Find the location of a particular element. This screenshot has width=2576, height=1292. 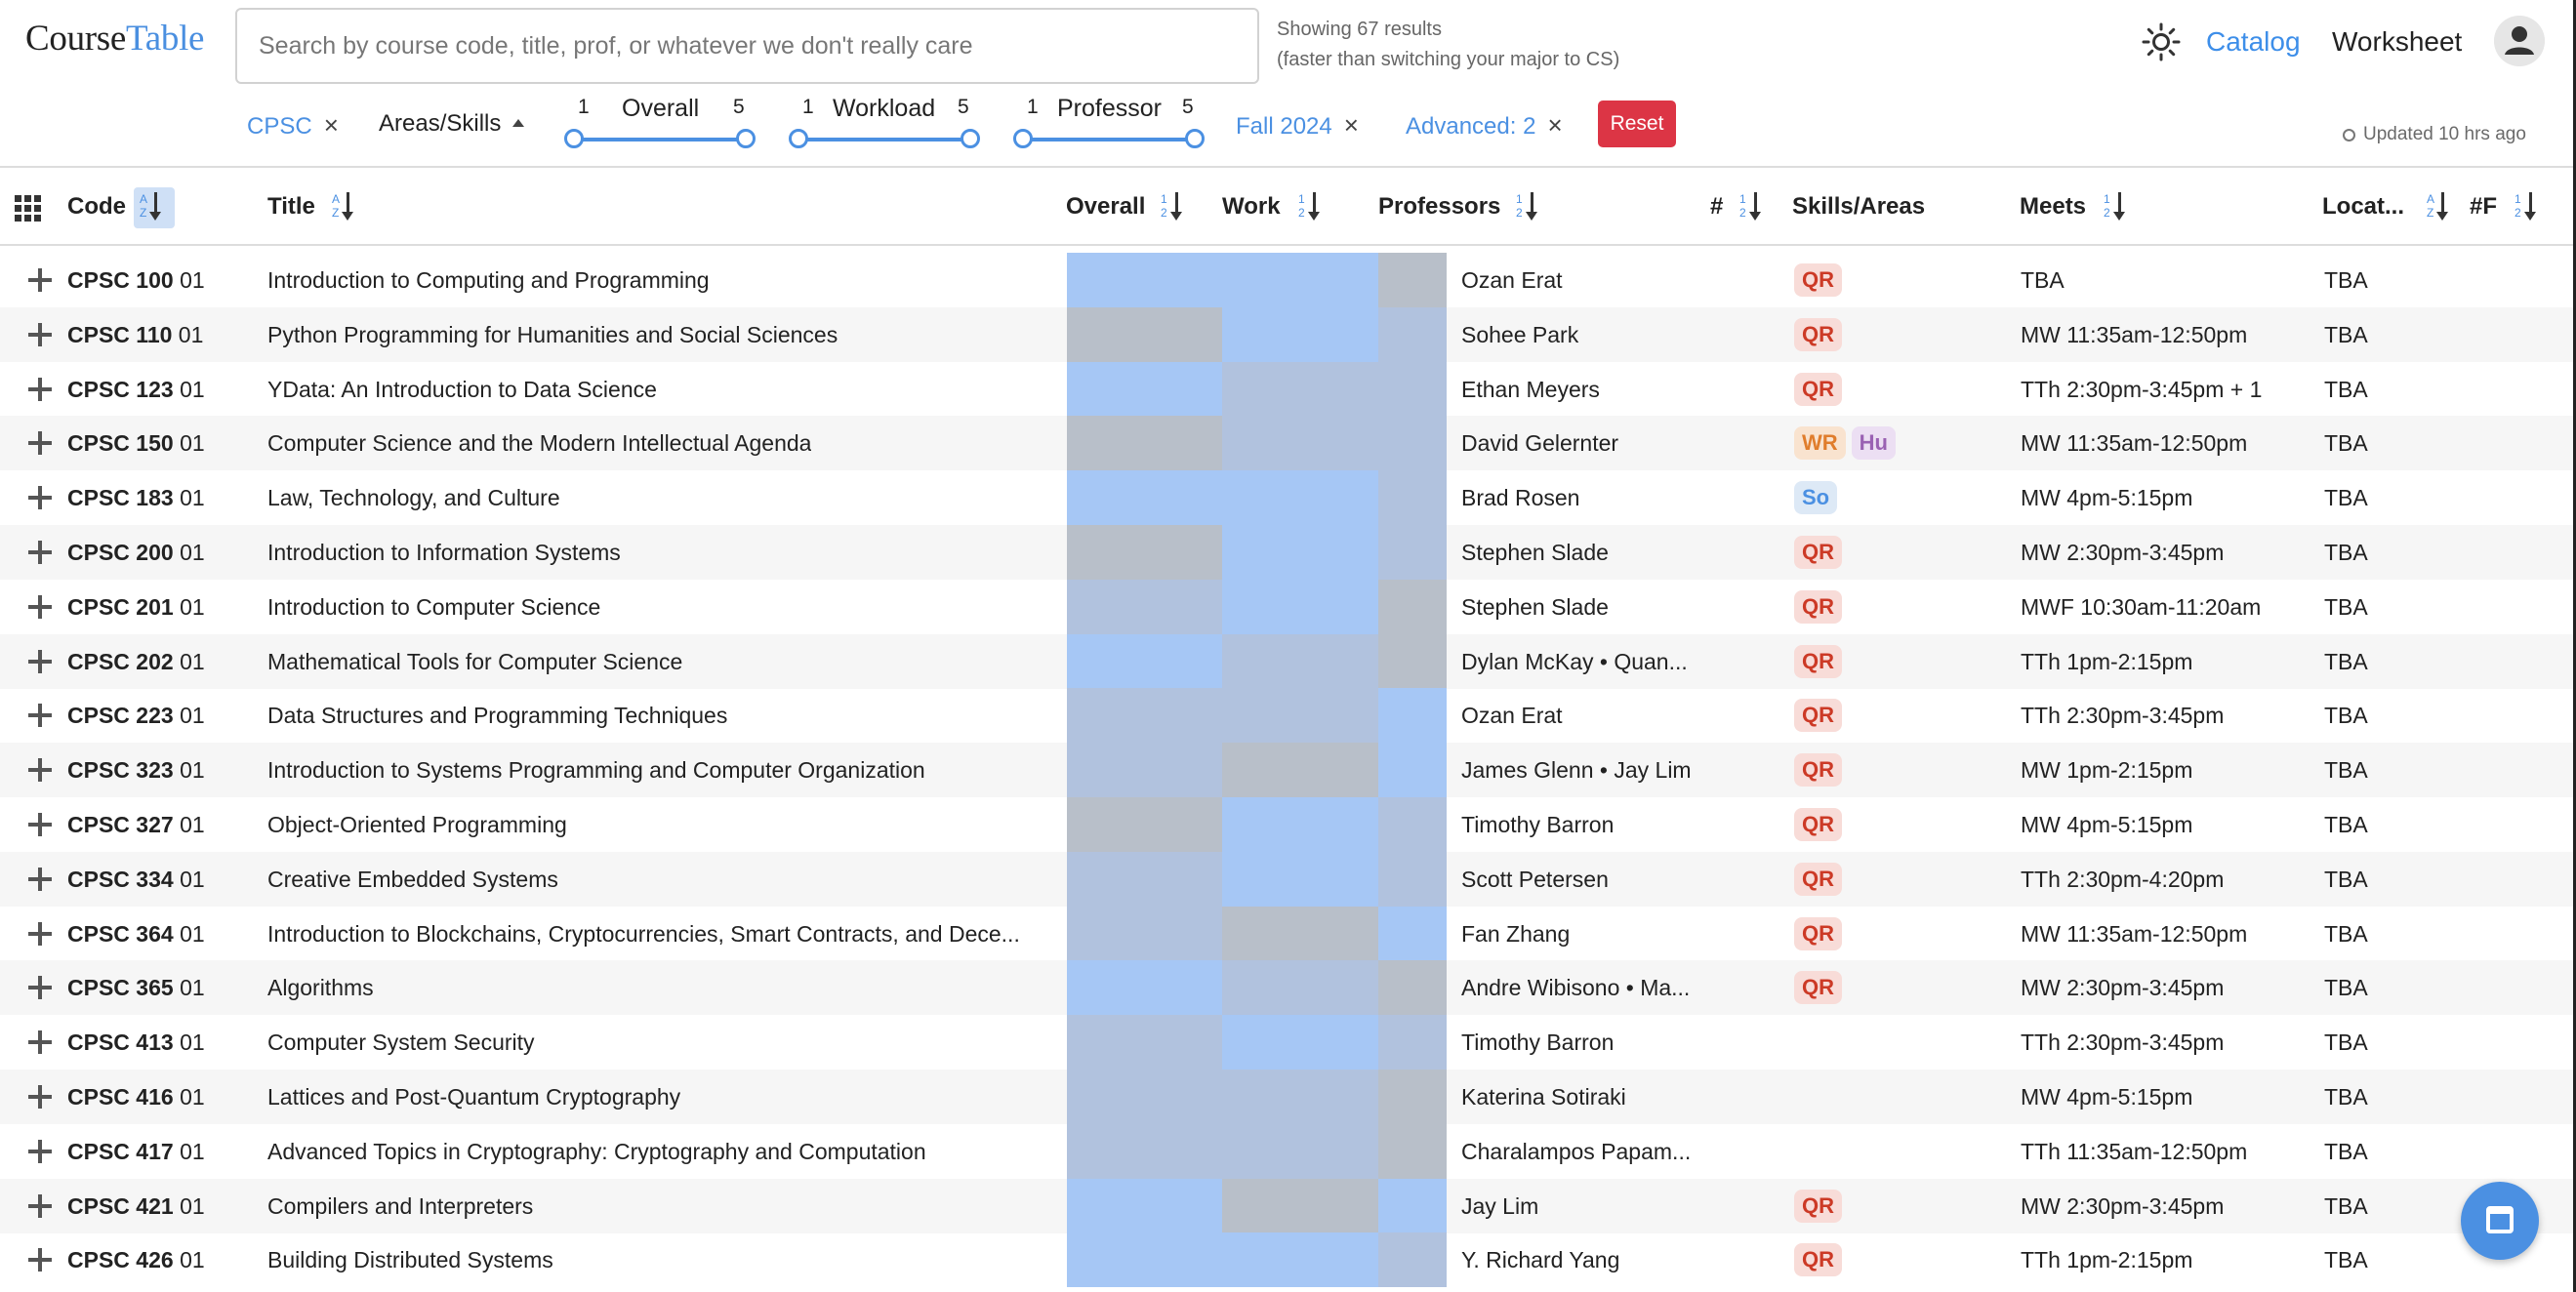

column-header-code: Code is located at coordinates (96, 207).